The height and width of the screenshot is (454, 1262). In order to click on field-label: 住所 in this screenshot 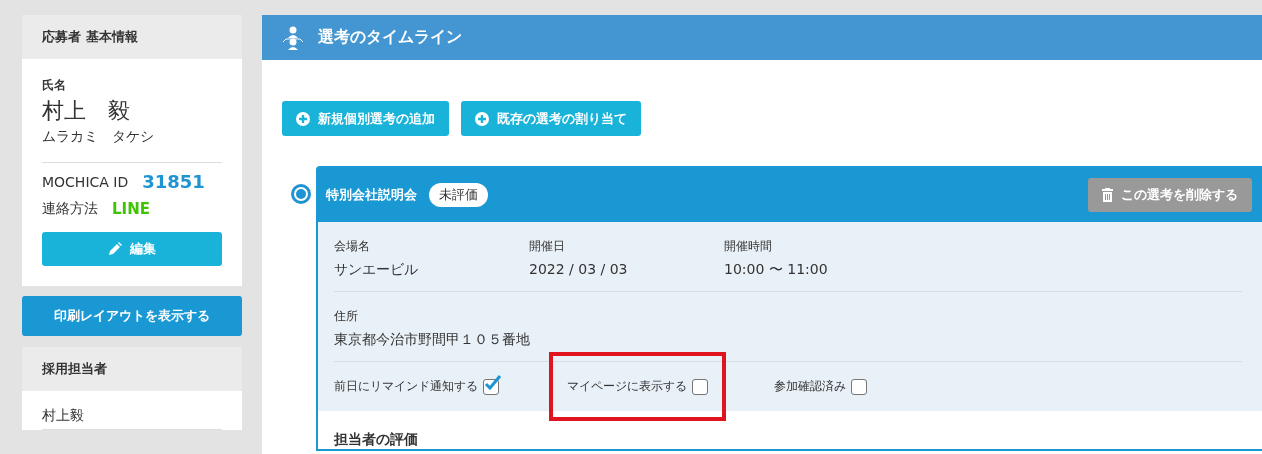, I will do `click(346, 316)`.